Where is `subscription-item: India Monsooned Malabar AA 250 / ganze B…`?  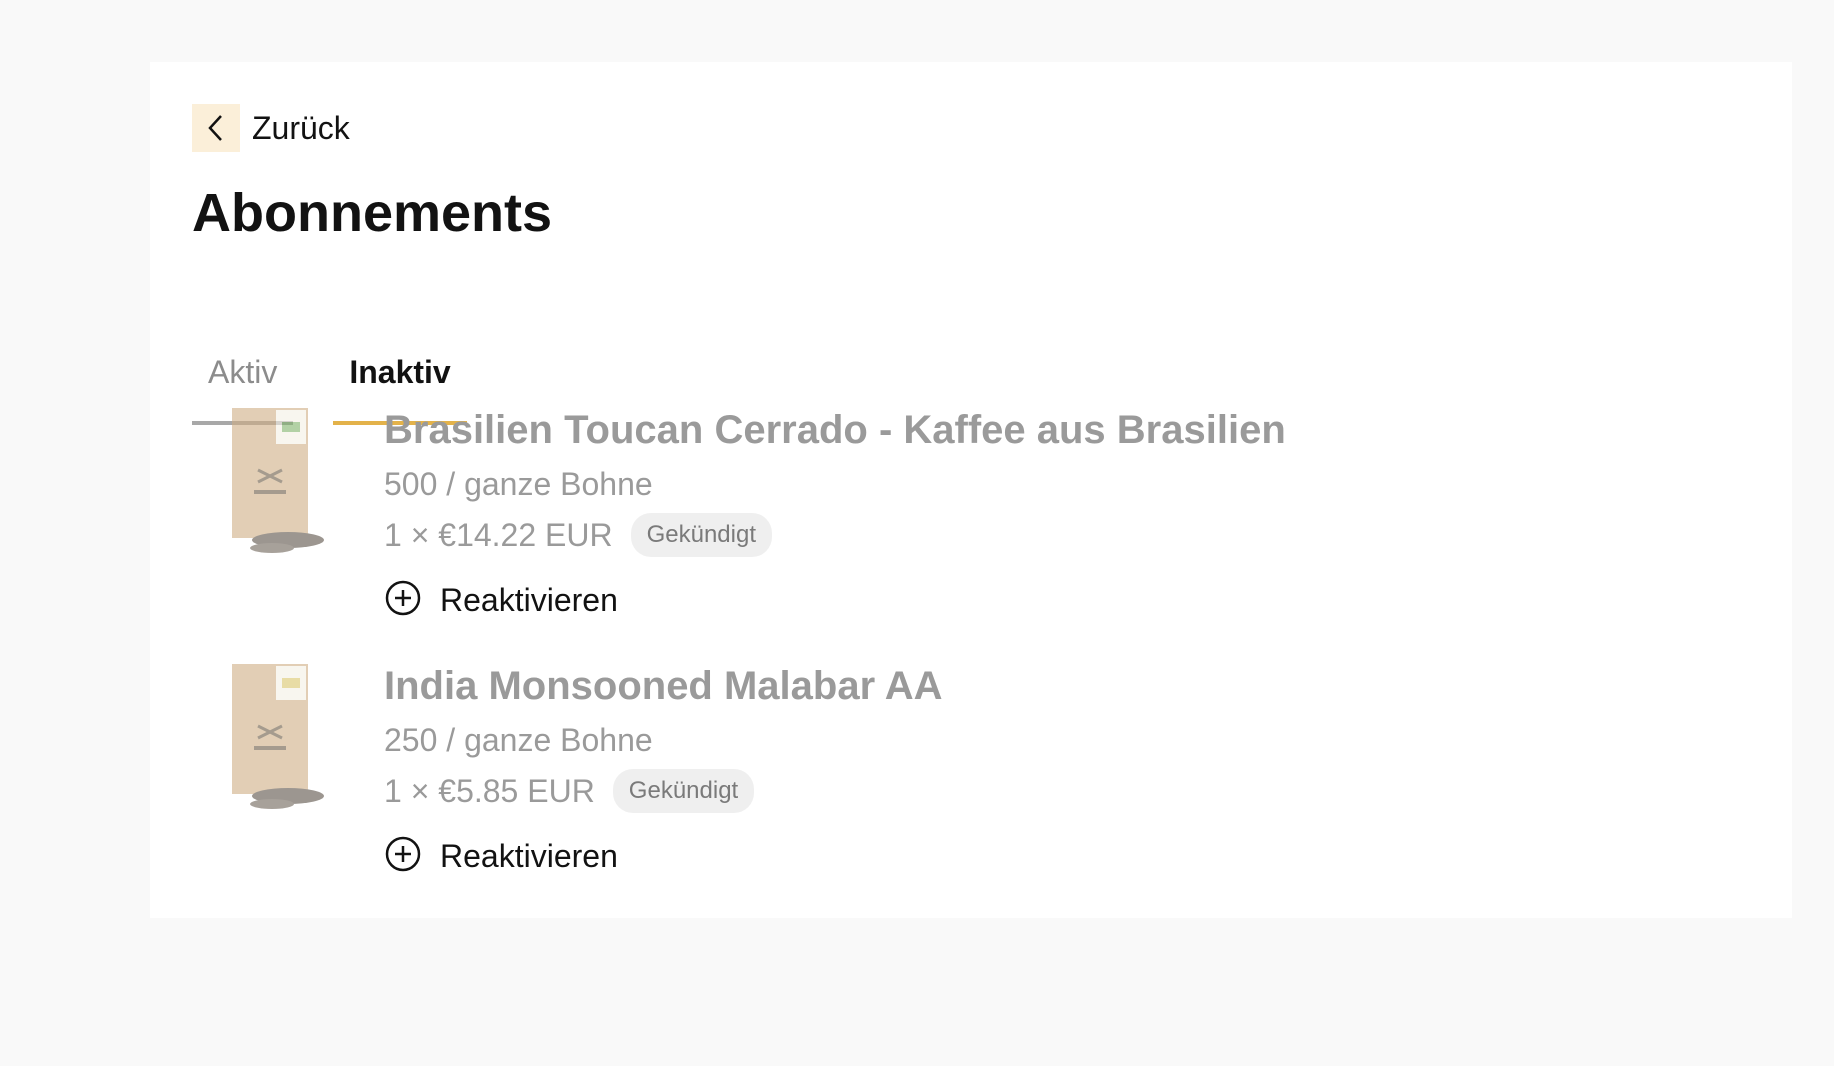 subscription-item: India Monsooned Malabar AA 250 / ganze B… is located at coordinates (567, 768).